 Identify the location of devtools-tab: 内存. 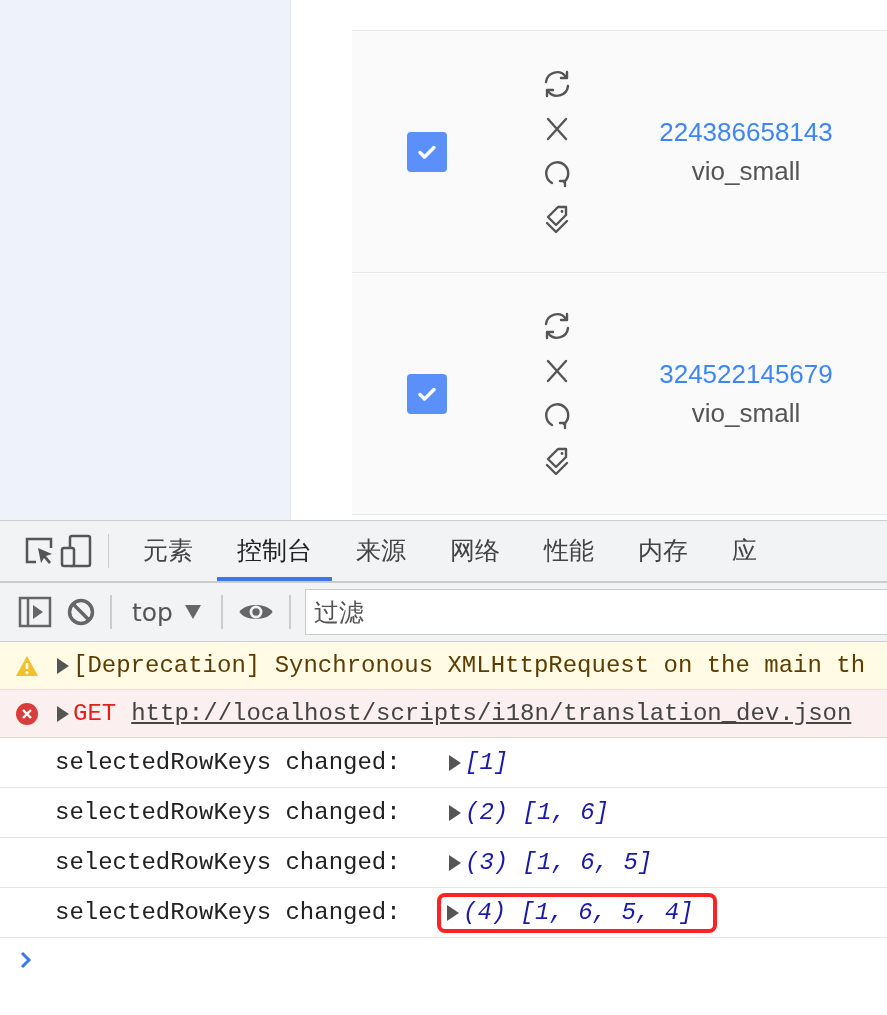
(663, 551).